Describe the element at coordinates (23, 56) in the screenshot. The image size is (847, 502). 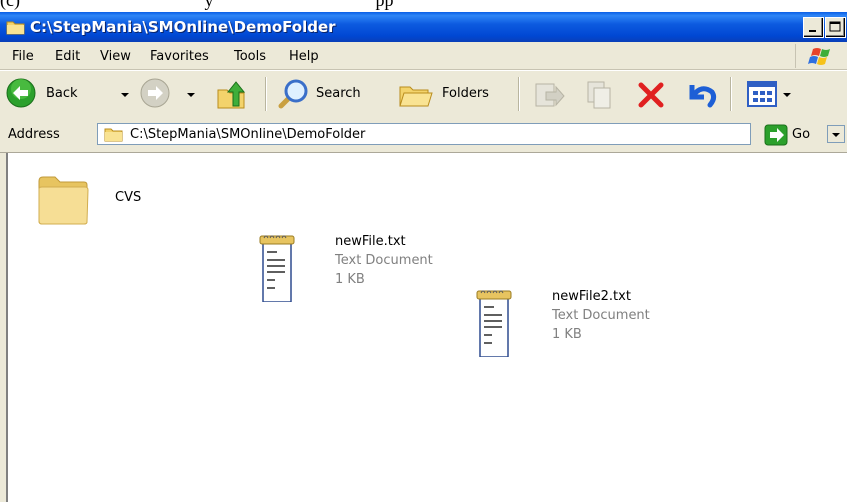
I see `menu-file: File` at that location.